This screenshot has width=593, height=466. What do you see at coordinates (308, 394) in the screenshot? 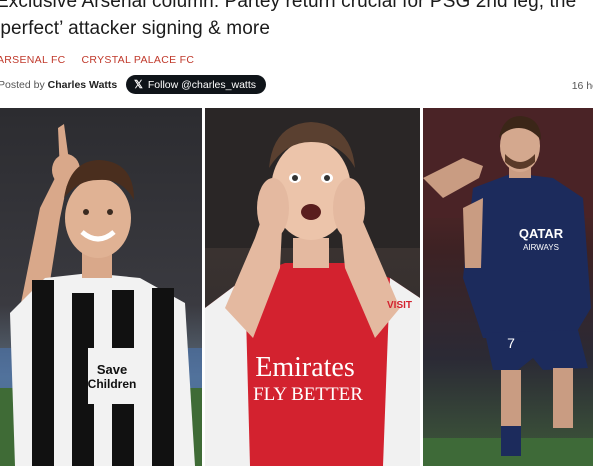
I see `arsenal-shirt-slogan: FLY BETTER` at bounding box center [308, 394].